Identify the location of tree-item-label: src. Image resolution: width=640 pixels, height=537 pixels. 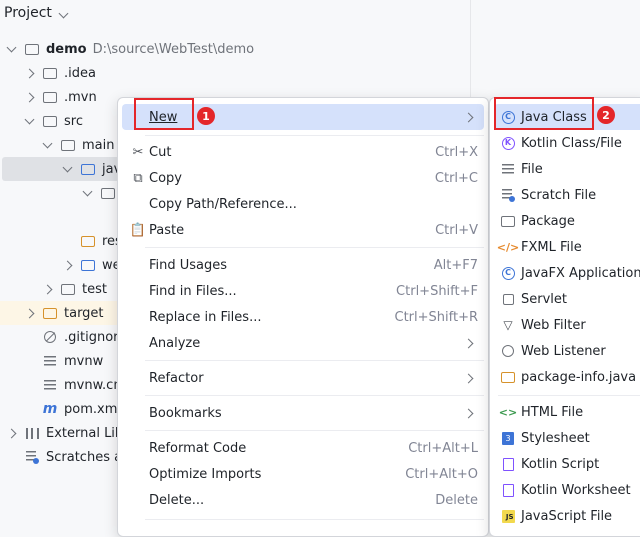
(73, 121).